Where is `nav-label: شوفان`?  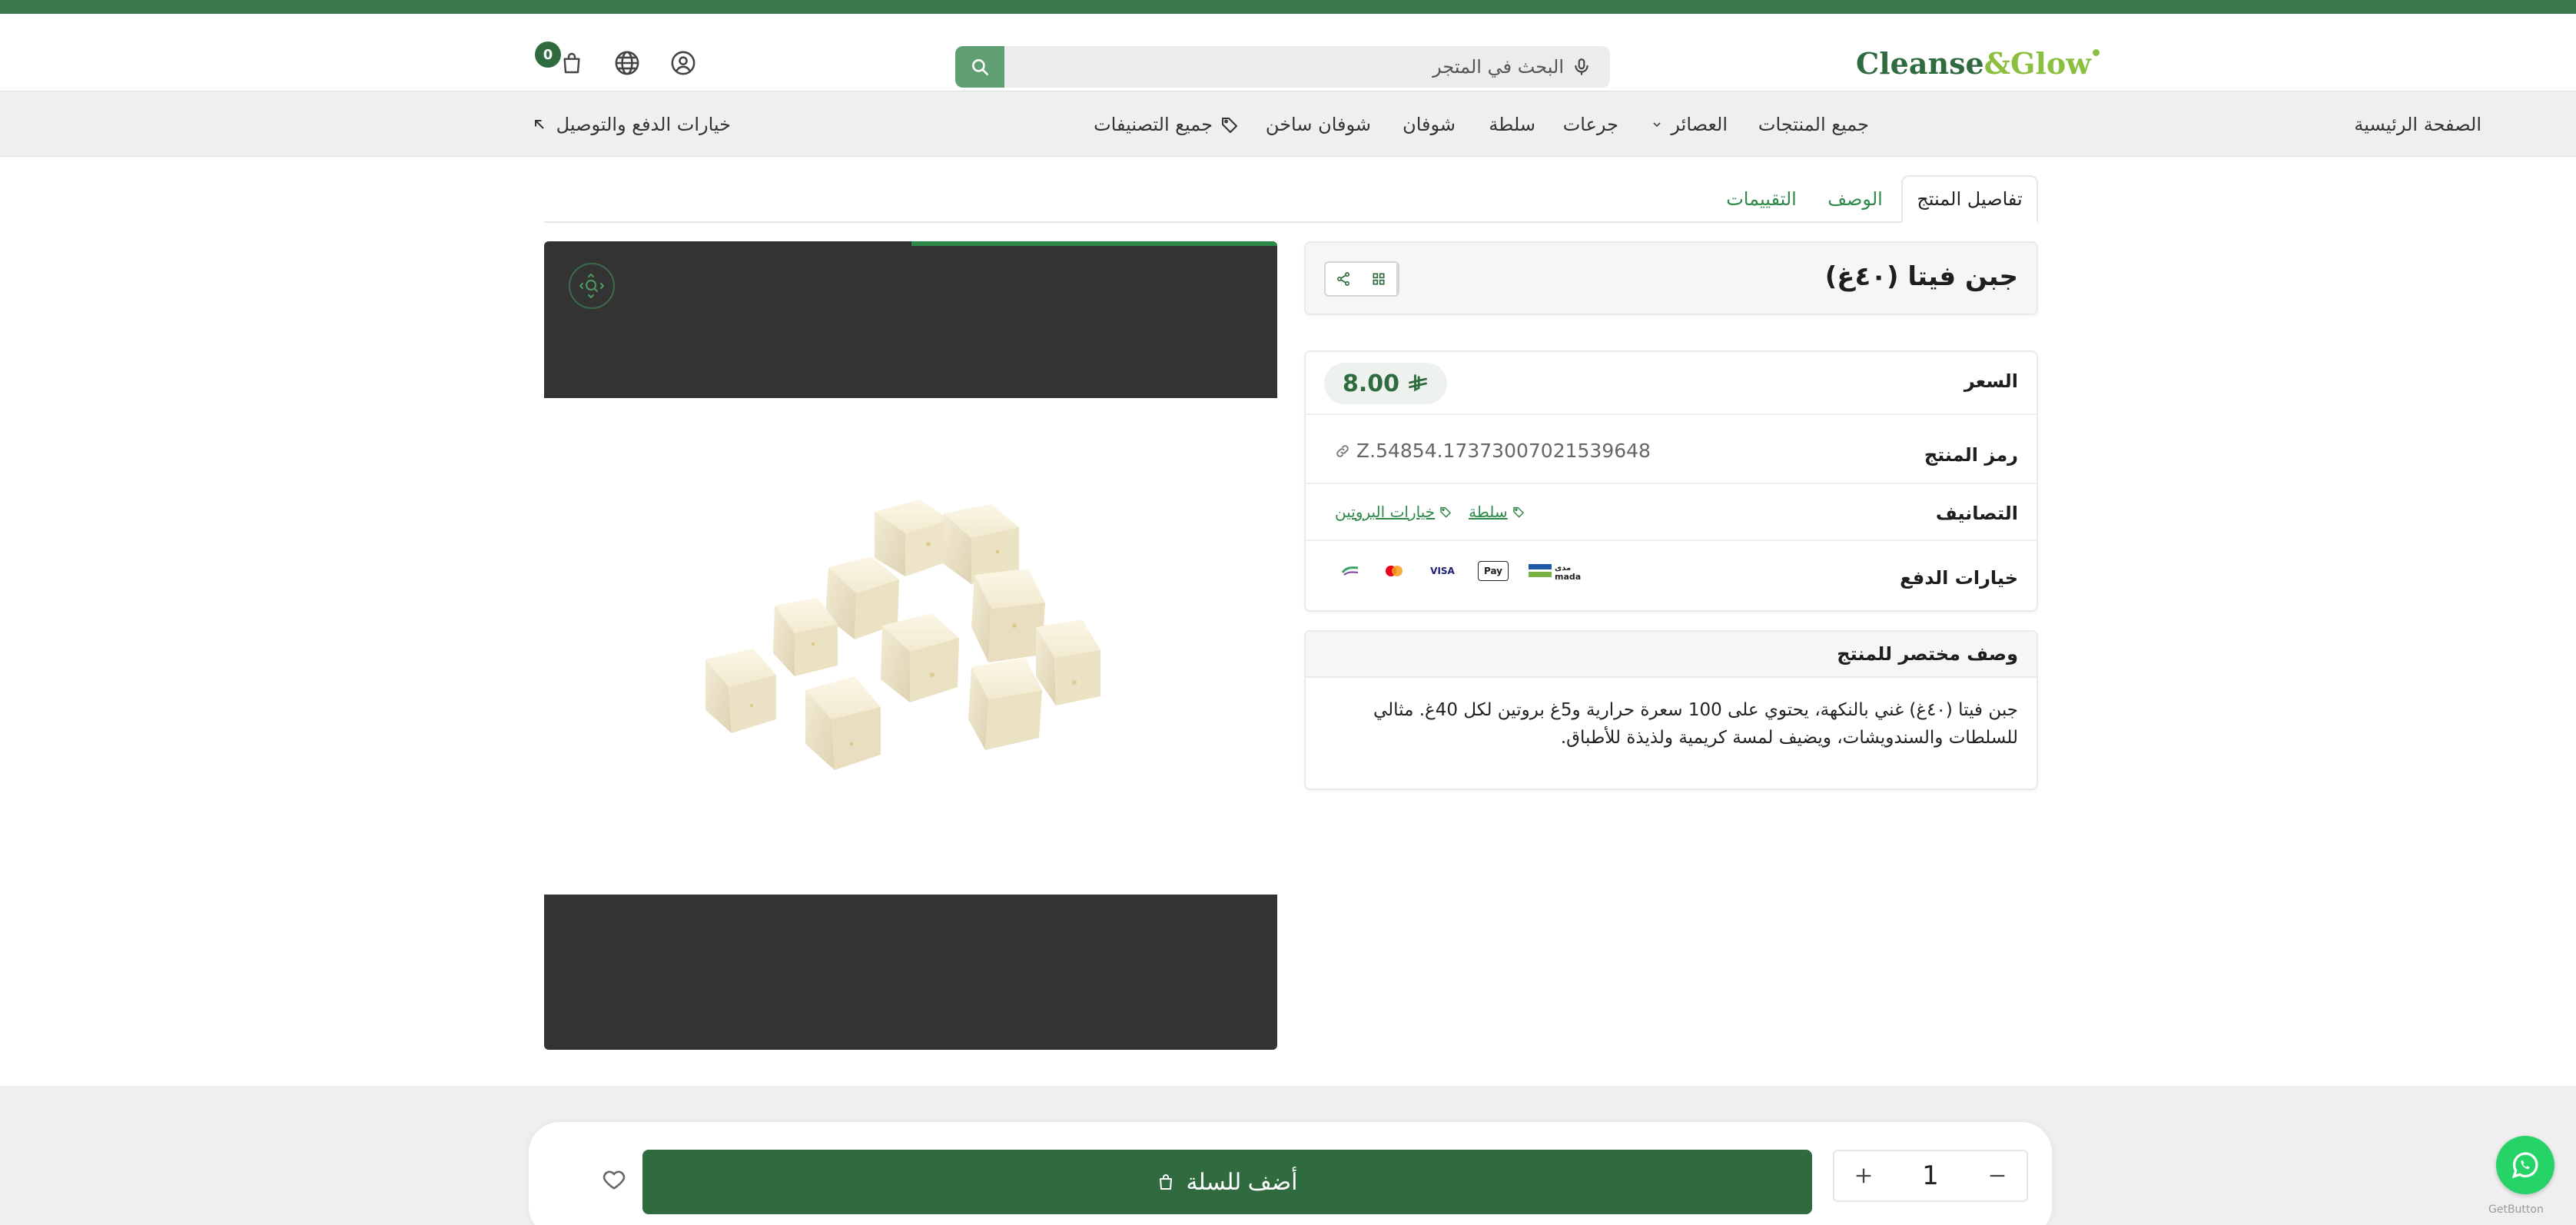
nav-label: شوفان is located at coordinates (1429, 124).